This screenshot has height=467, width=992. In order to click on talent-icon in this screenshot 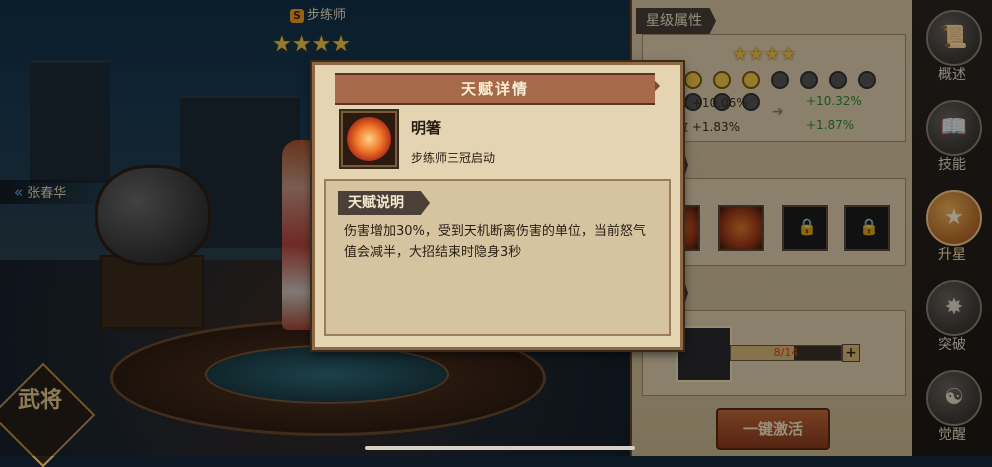, I will do `click(369, 139)`.